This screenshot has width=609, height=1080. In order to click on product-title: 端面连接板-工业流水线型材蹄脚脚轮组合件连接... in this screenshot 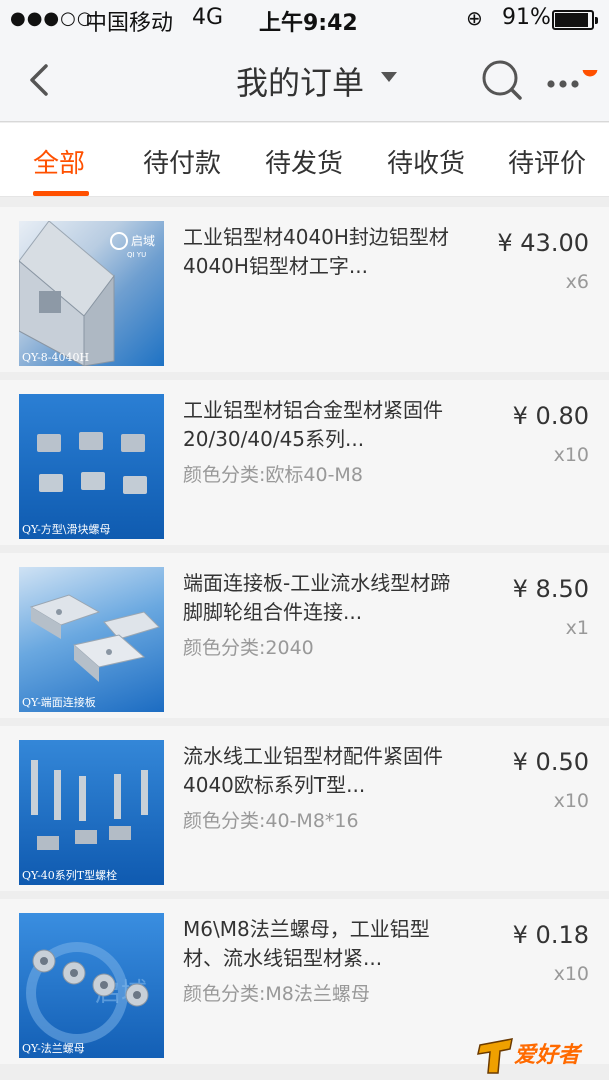, I will do `click(317, 597)`.